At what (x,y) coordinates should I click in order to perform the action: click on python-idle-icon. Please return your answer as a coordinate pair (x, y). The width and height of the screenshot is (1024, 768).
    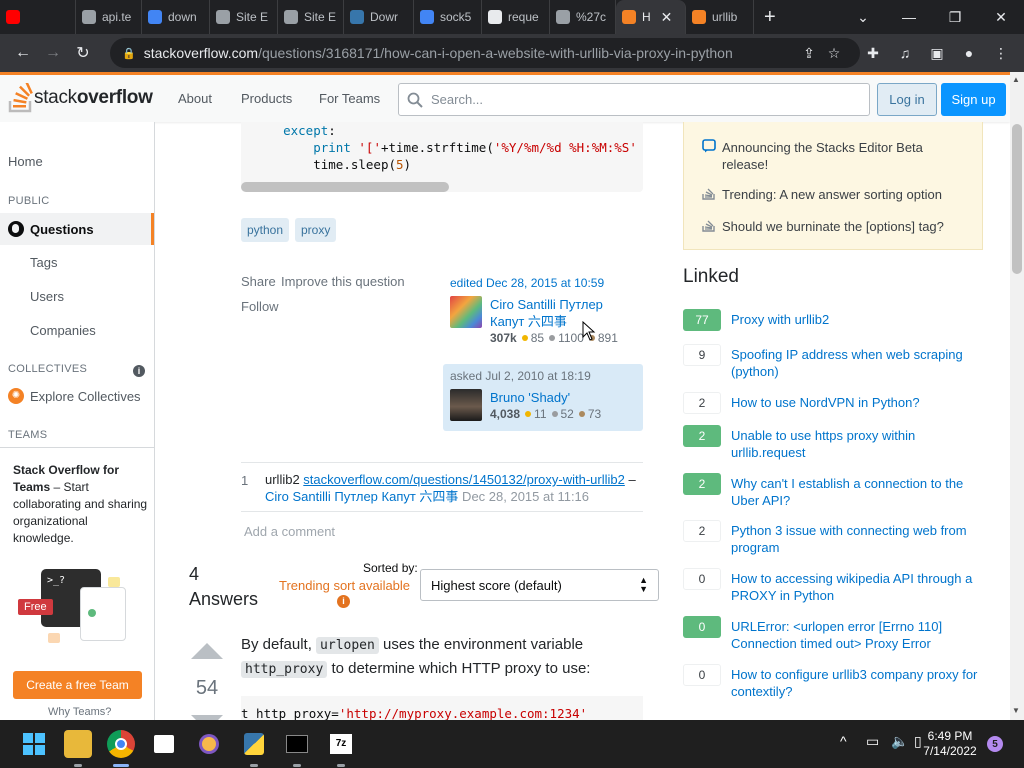
    Looking at the image, I should click on (254, 744).